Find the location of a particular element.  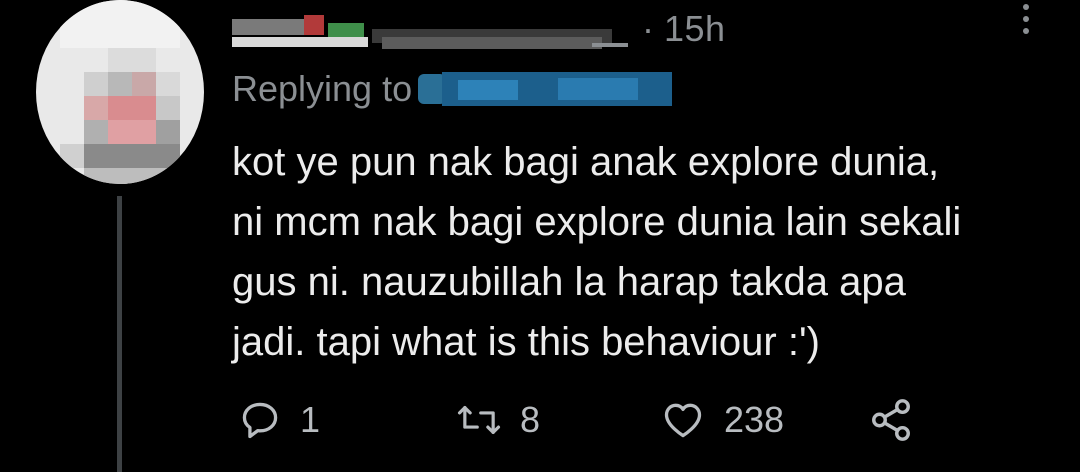

share-icon is located at coordinates (891, 420).